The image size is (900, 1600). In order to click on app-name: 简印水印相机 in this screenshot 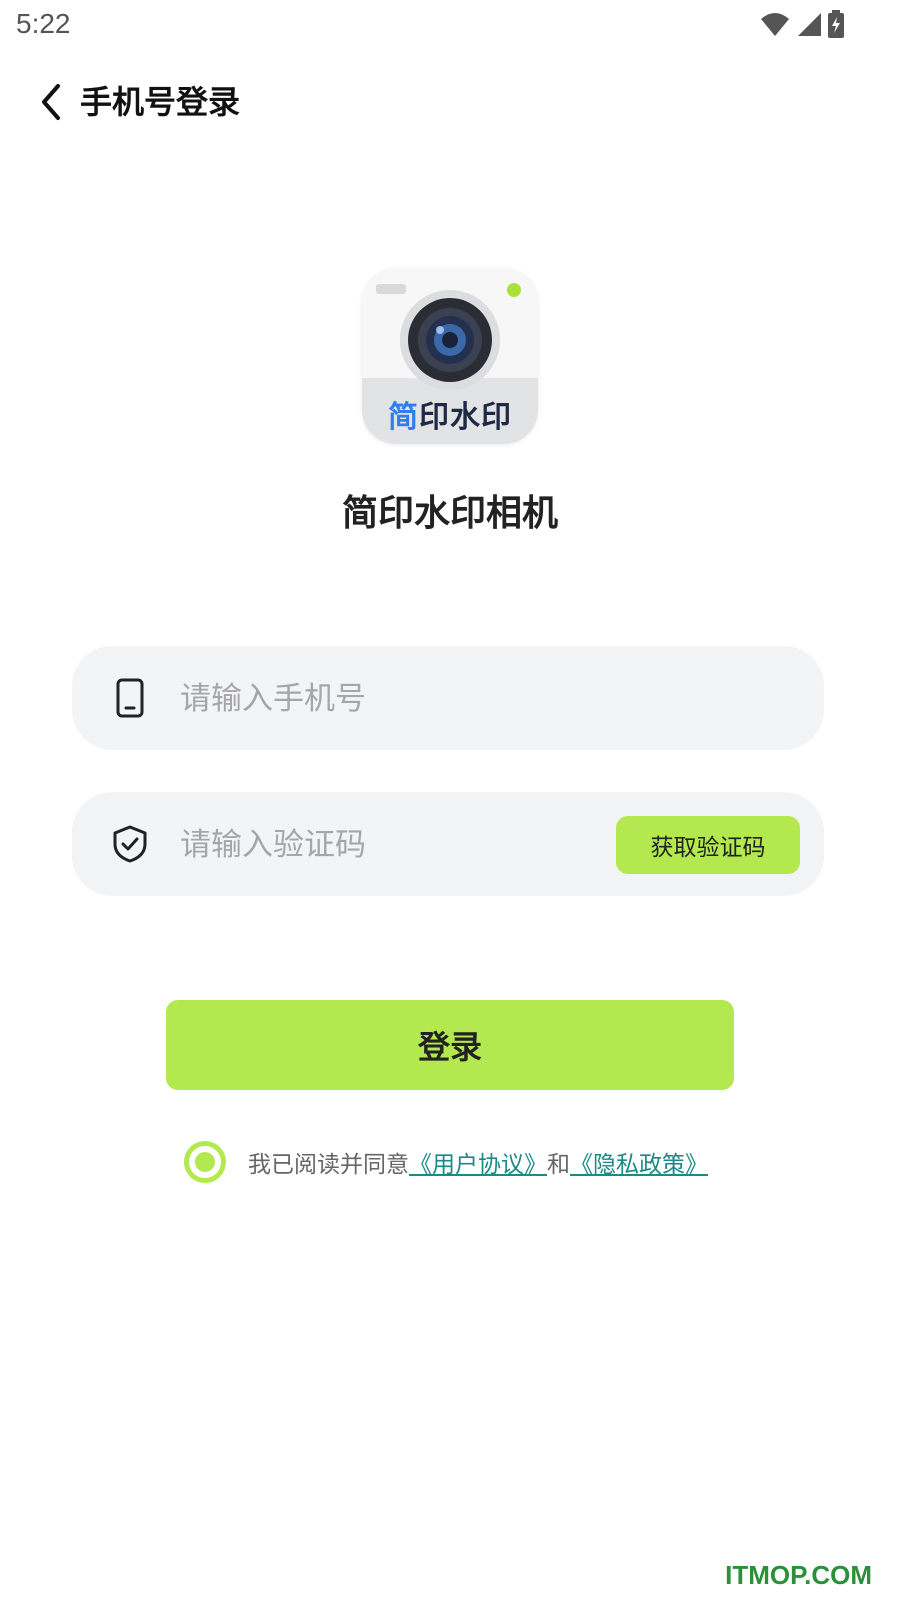, I will do `click(449, 513)`.